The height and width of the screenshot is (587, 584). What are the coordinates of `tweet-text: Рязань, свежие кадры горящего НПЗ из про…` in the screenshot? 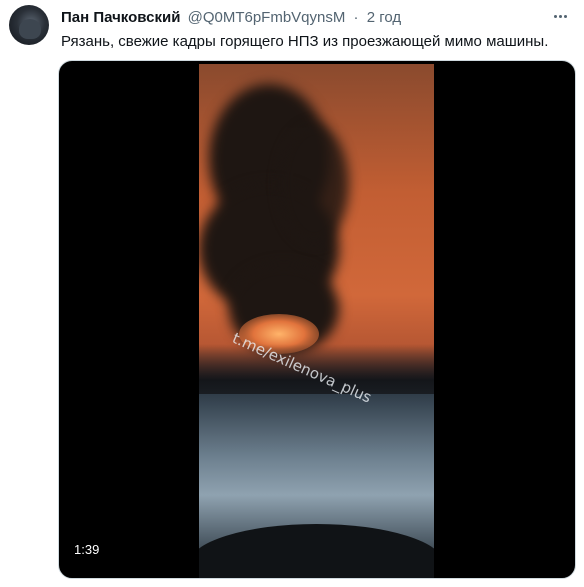 It's located at (305, 41).